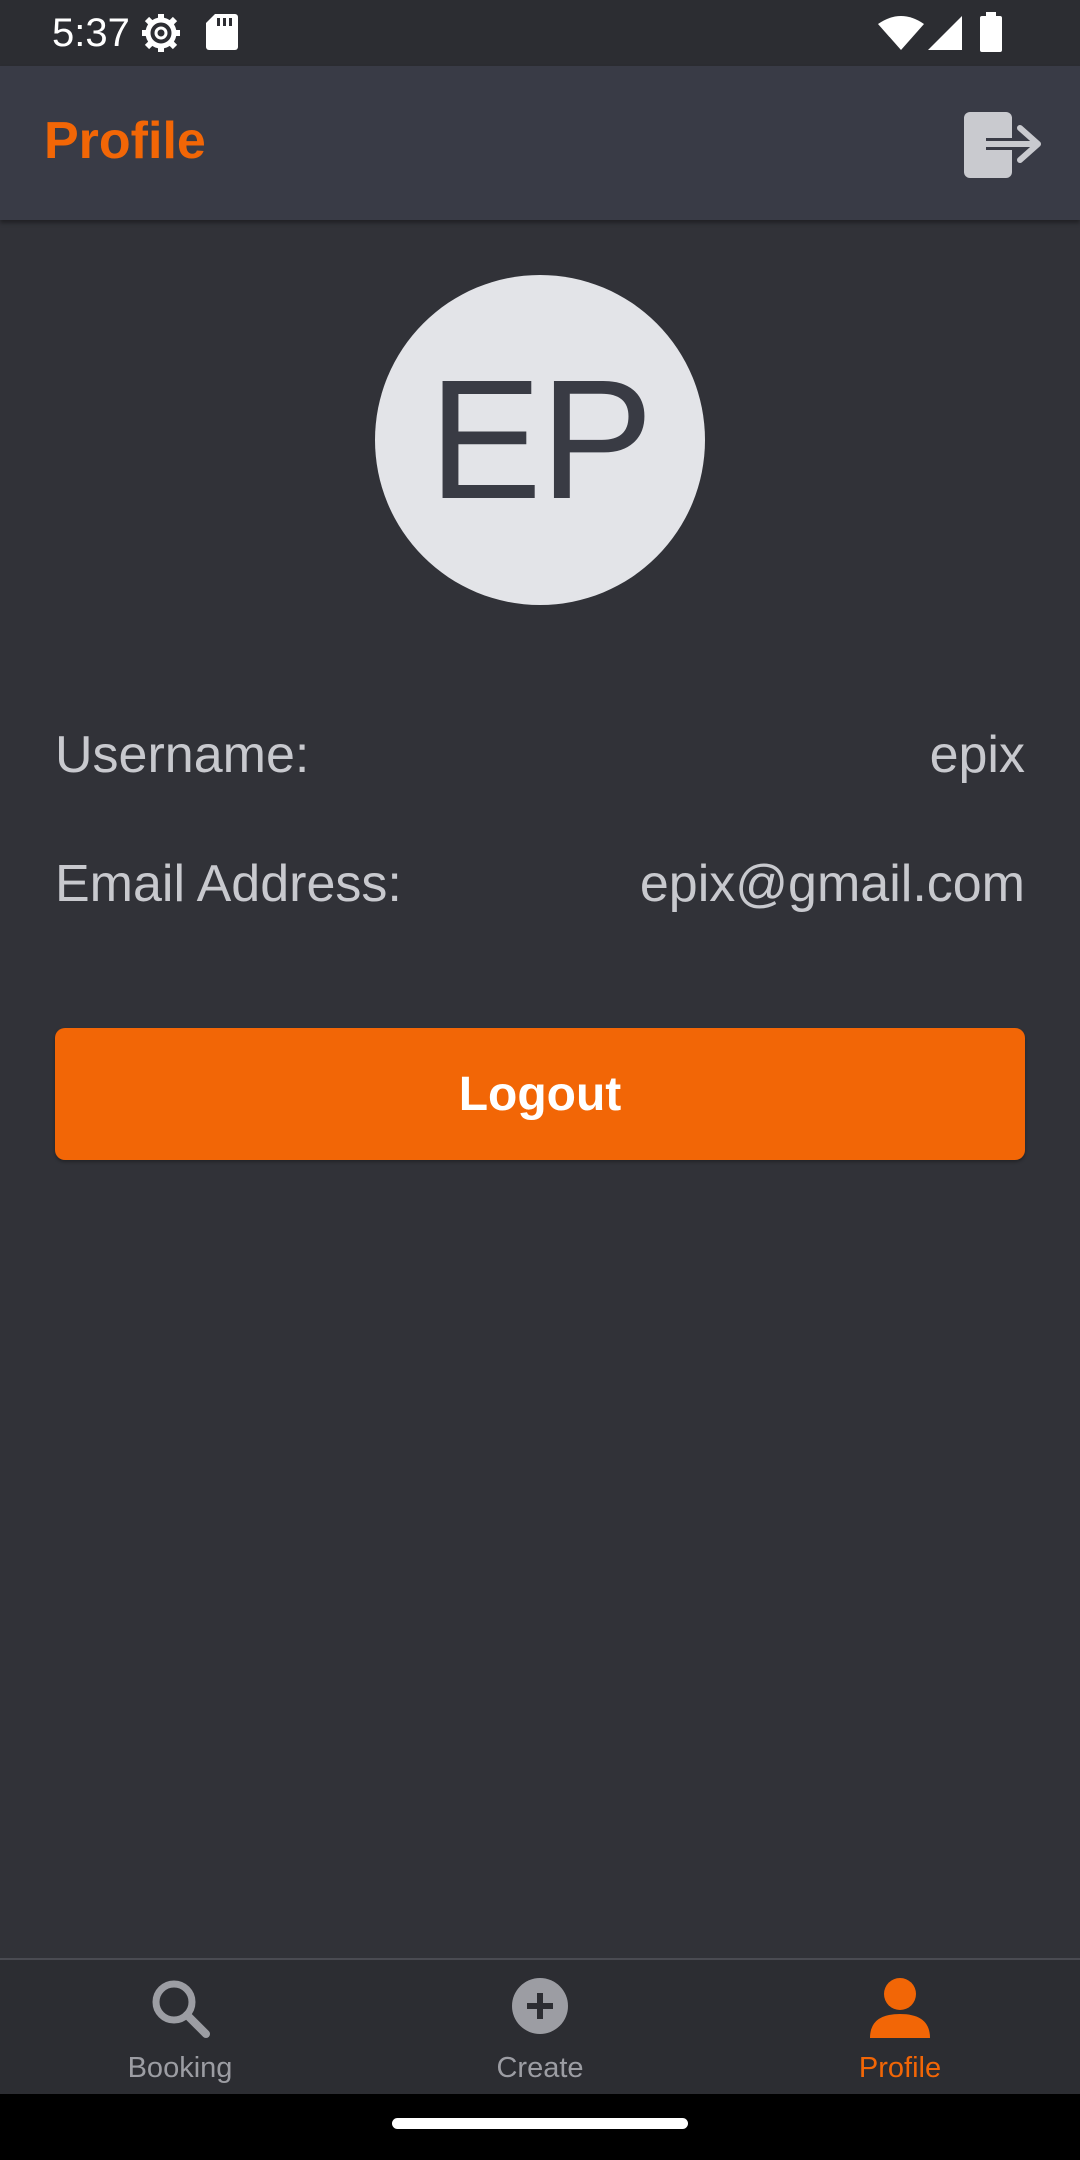 This screenshot has width=1080, height=2160. What do you see at coordinates (900, 2010) in the screenshot?
I see `person-icon` at bounding box center [900, 2010].